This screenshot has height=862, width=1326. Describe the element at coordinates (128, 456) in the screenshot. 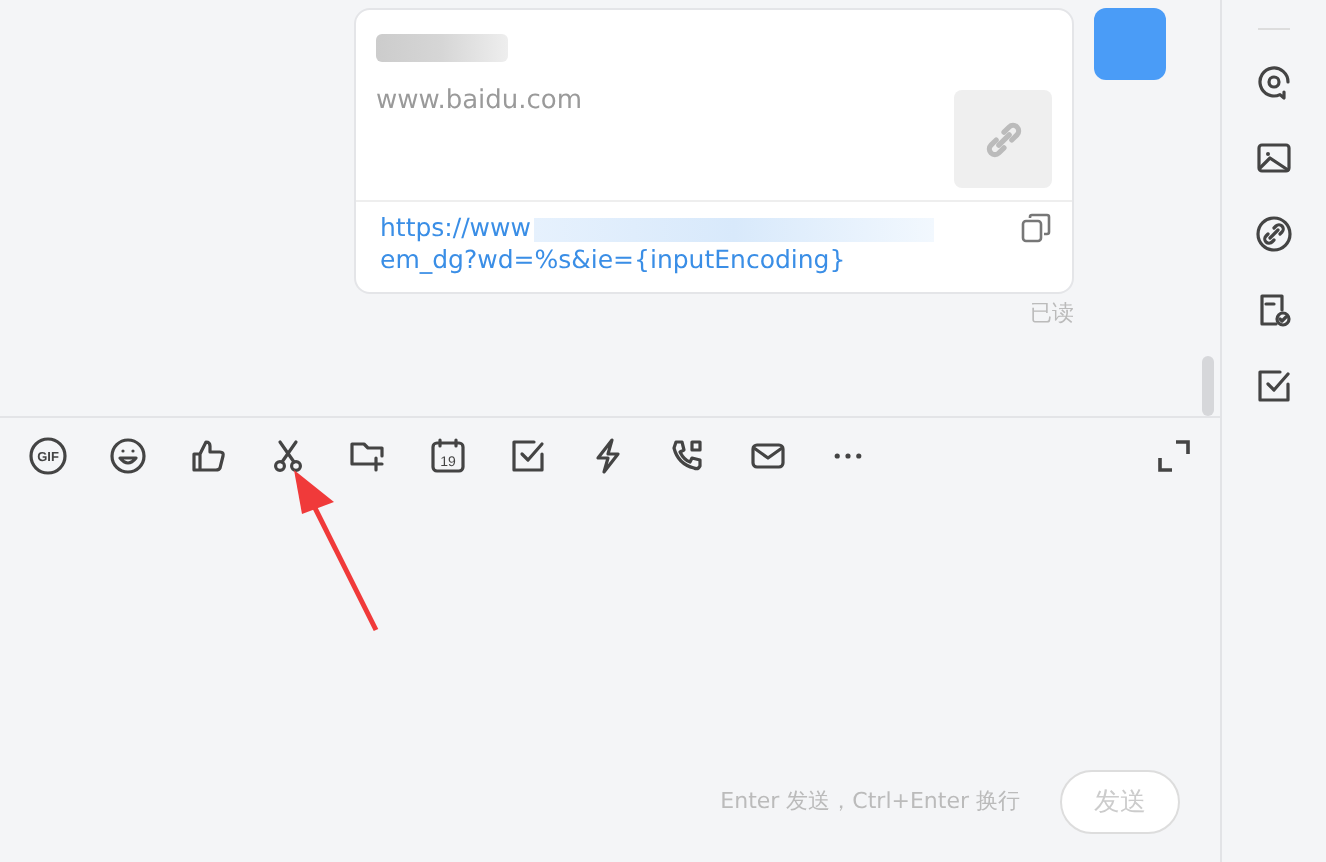

I see `smiley-icon` at that location.